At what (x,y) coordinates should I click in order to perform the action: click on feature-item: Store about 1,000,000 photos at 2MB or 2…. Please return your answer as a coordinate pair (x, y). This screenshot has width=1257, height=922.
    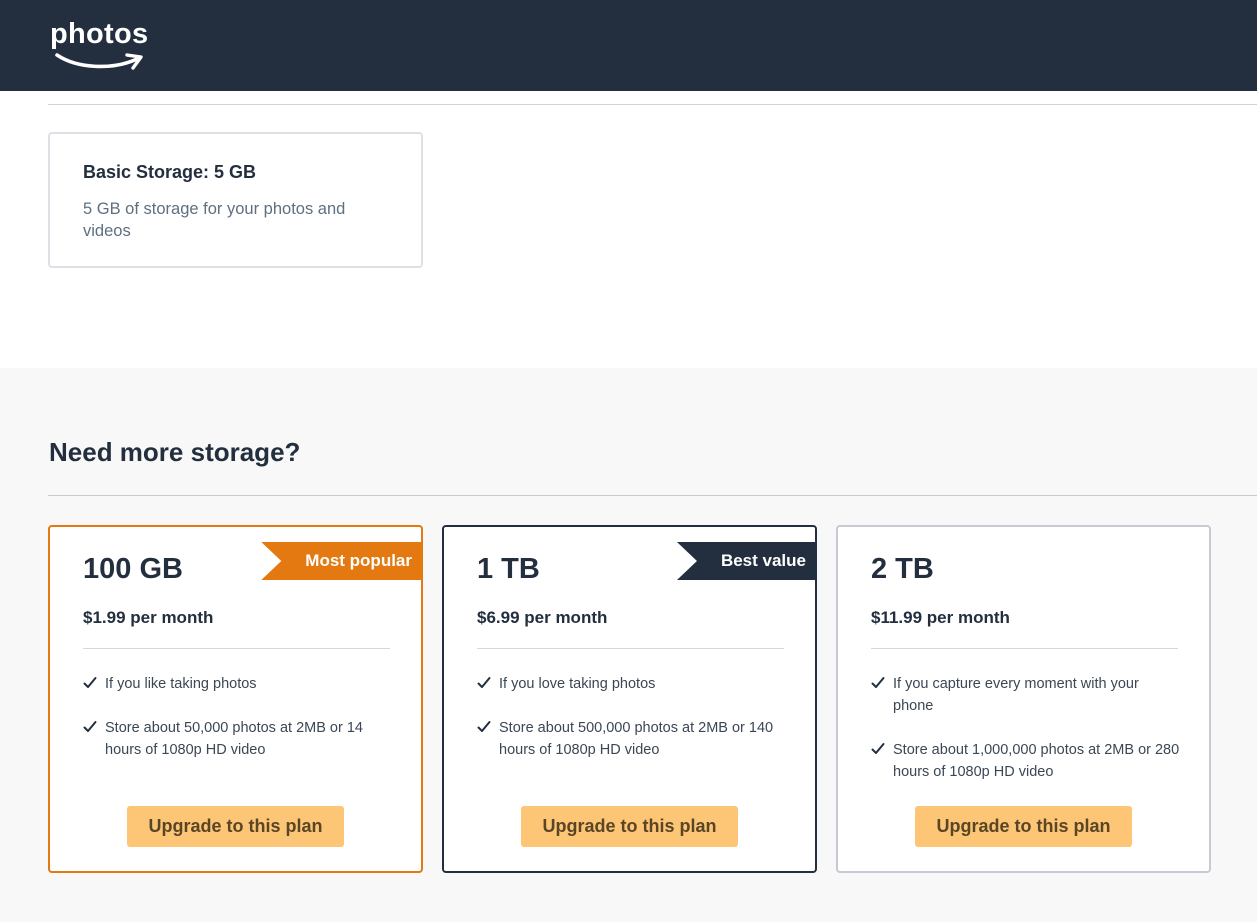
    Looking at the image, I should click on (1026, 761).